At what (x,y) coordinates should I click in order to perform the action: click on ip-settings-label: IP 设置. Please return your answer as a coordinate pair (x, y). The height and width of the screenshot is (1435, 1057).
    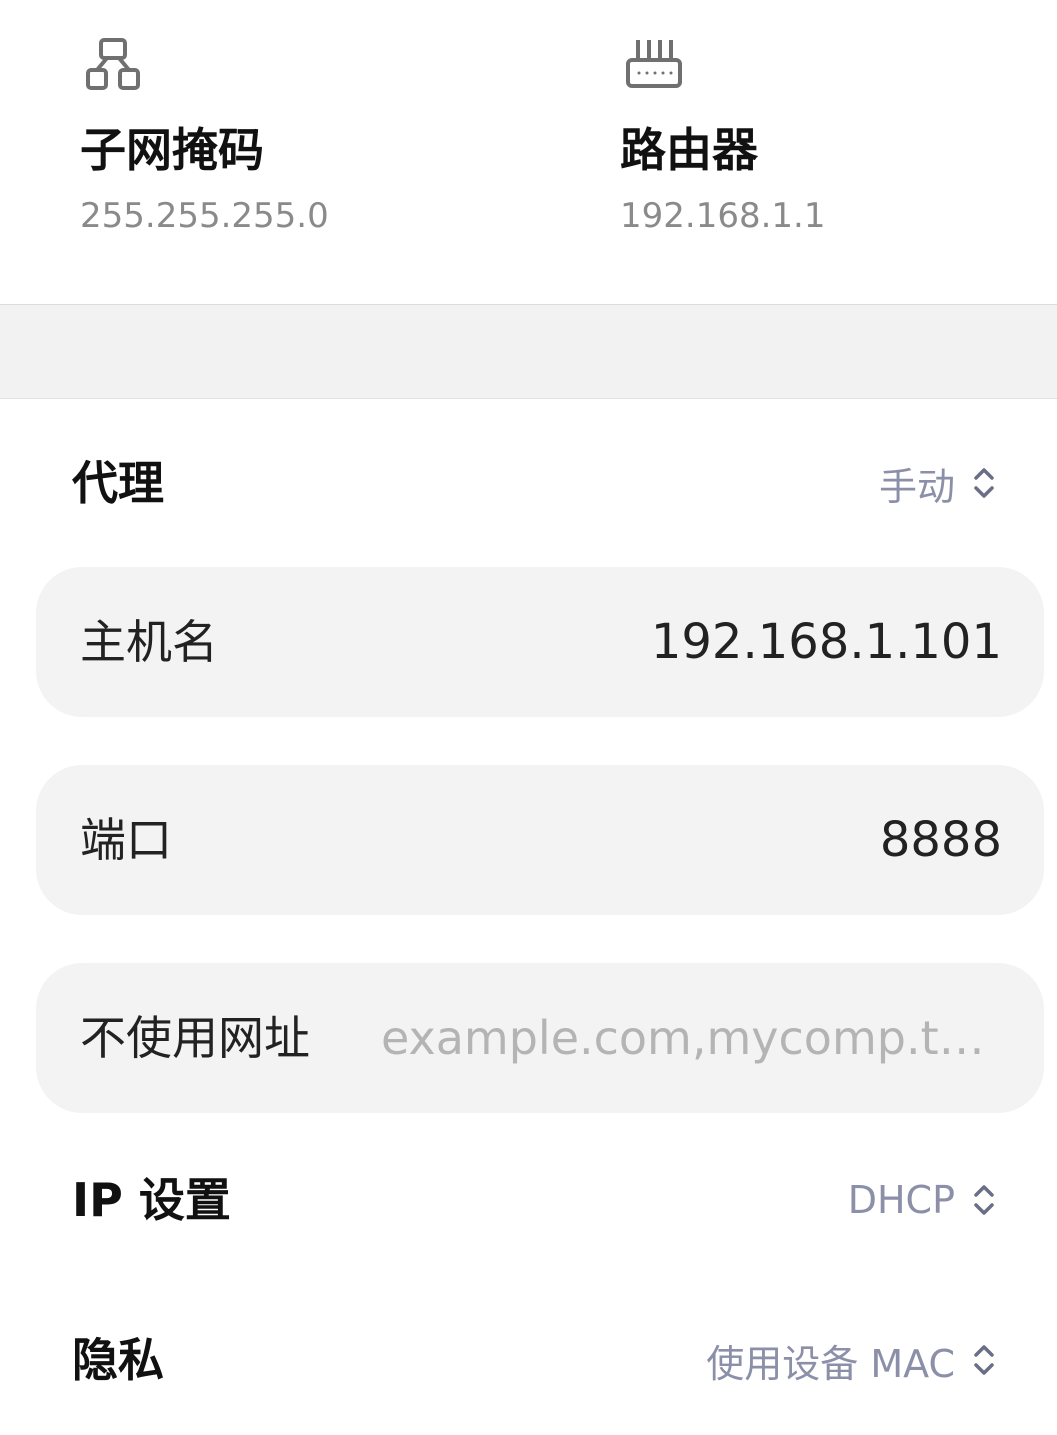
    Looking at the image, I should click on (151, 1200).